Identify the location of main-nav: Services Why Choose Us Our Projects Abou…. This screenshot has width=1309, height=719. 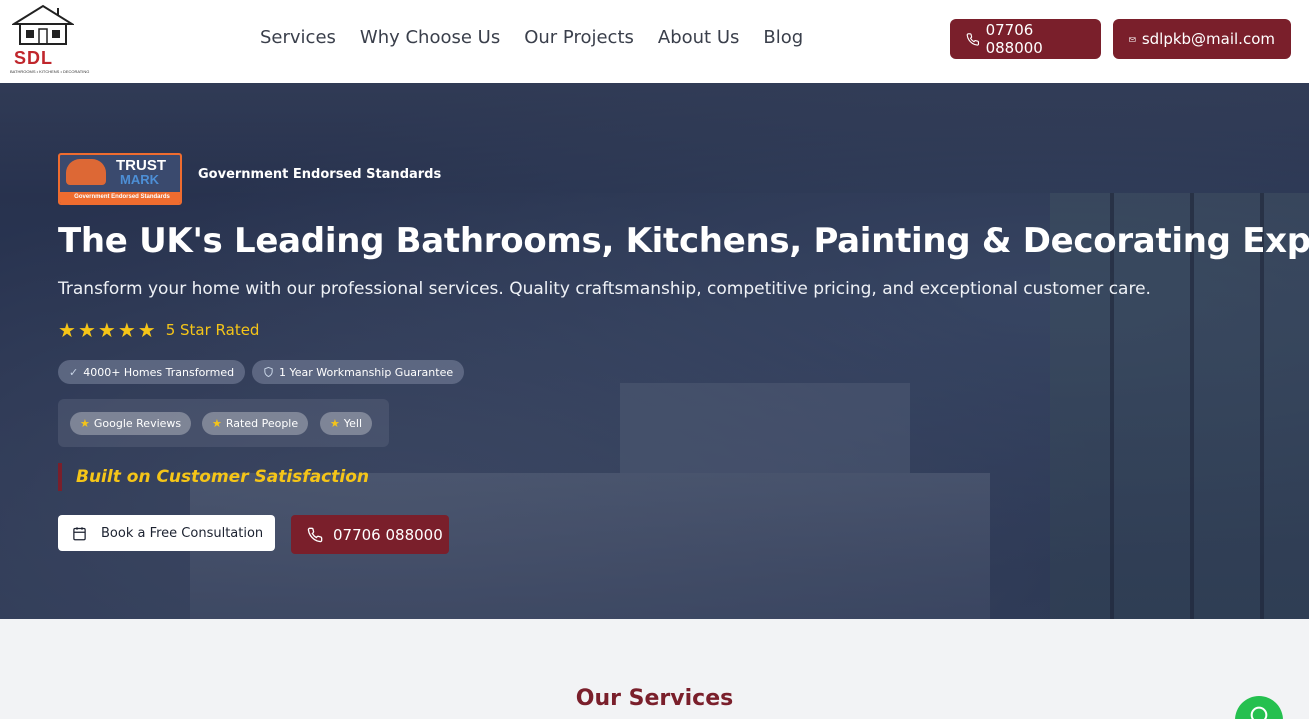
(543, 37).